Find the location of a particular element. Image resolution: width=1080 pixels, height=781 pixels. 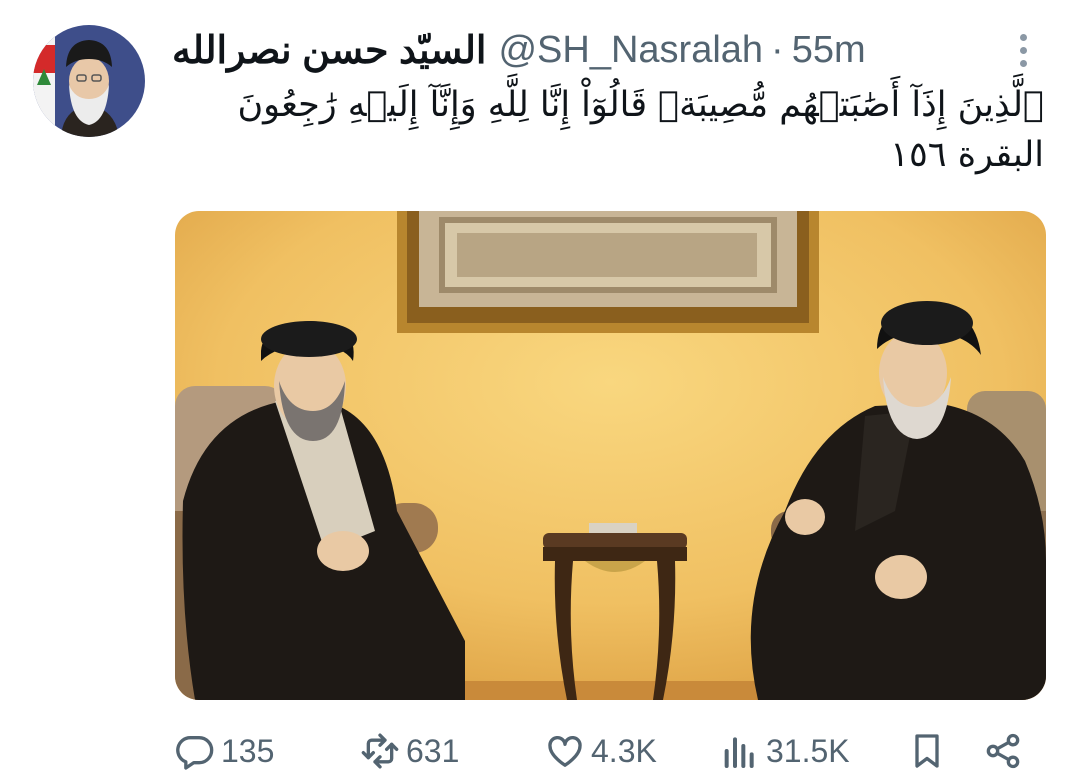

share-button is located at coordinates (1003, 751).